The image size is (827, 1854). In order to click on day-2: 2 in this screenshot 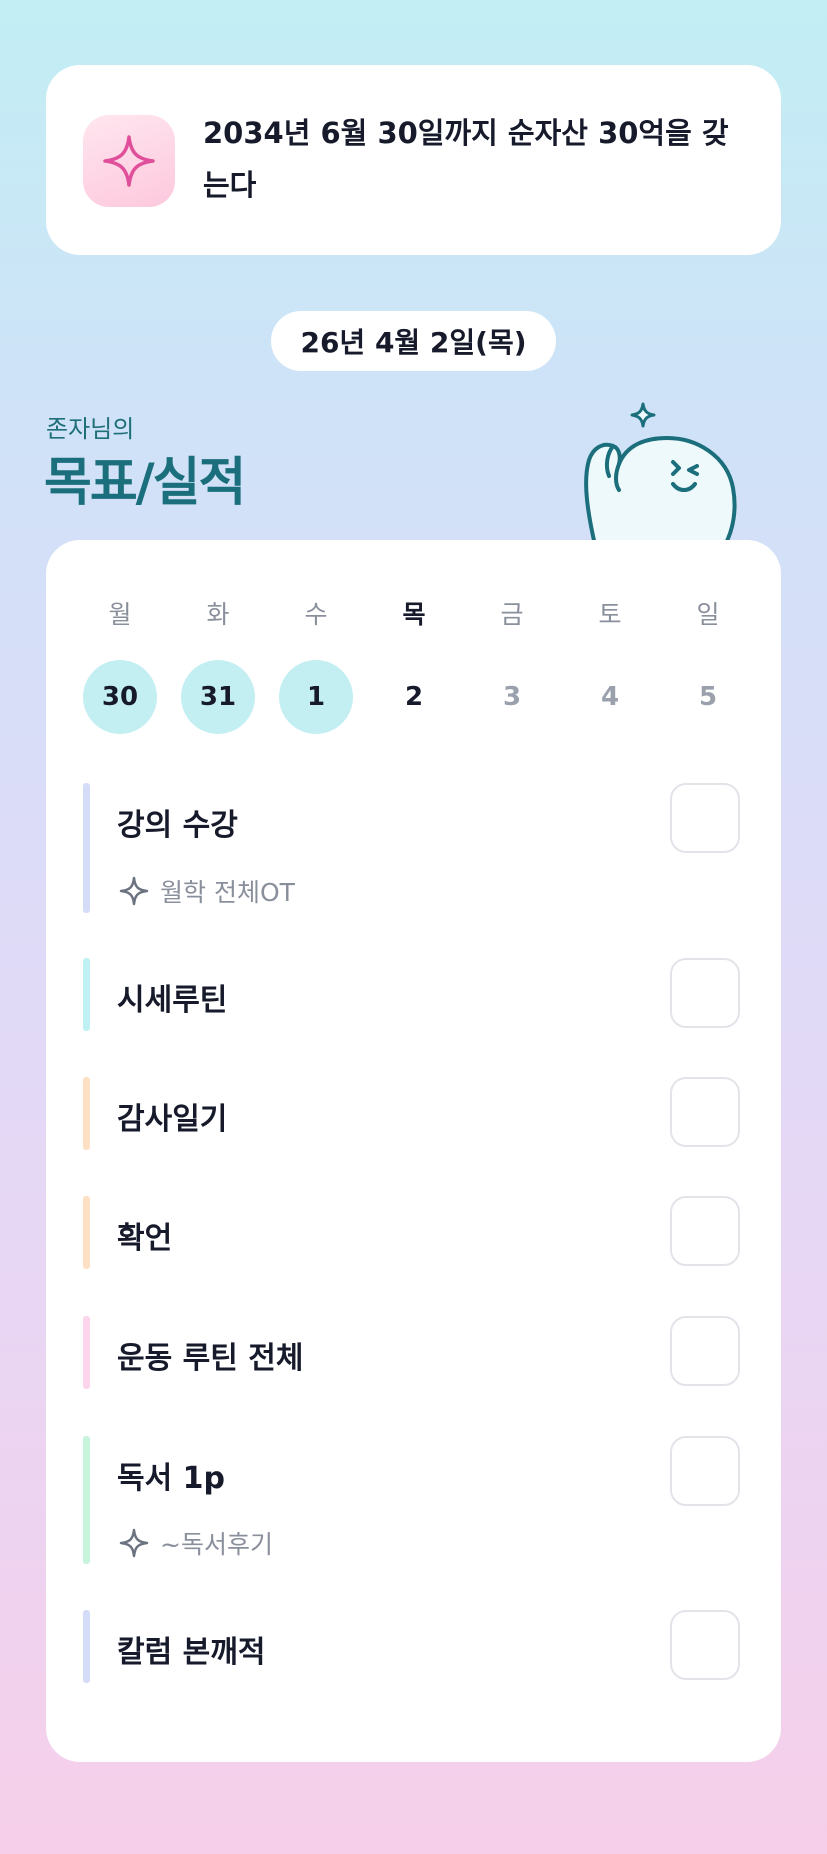, I will do `click(414, 697)`.